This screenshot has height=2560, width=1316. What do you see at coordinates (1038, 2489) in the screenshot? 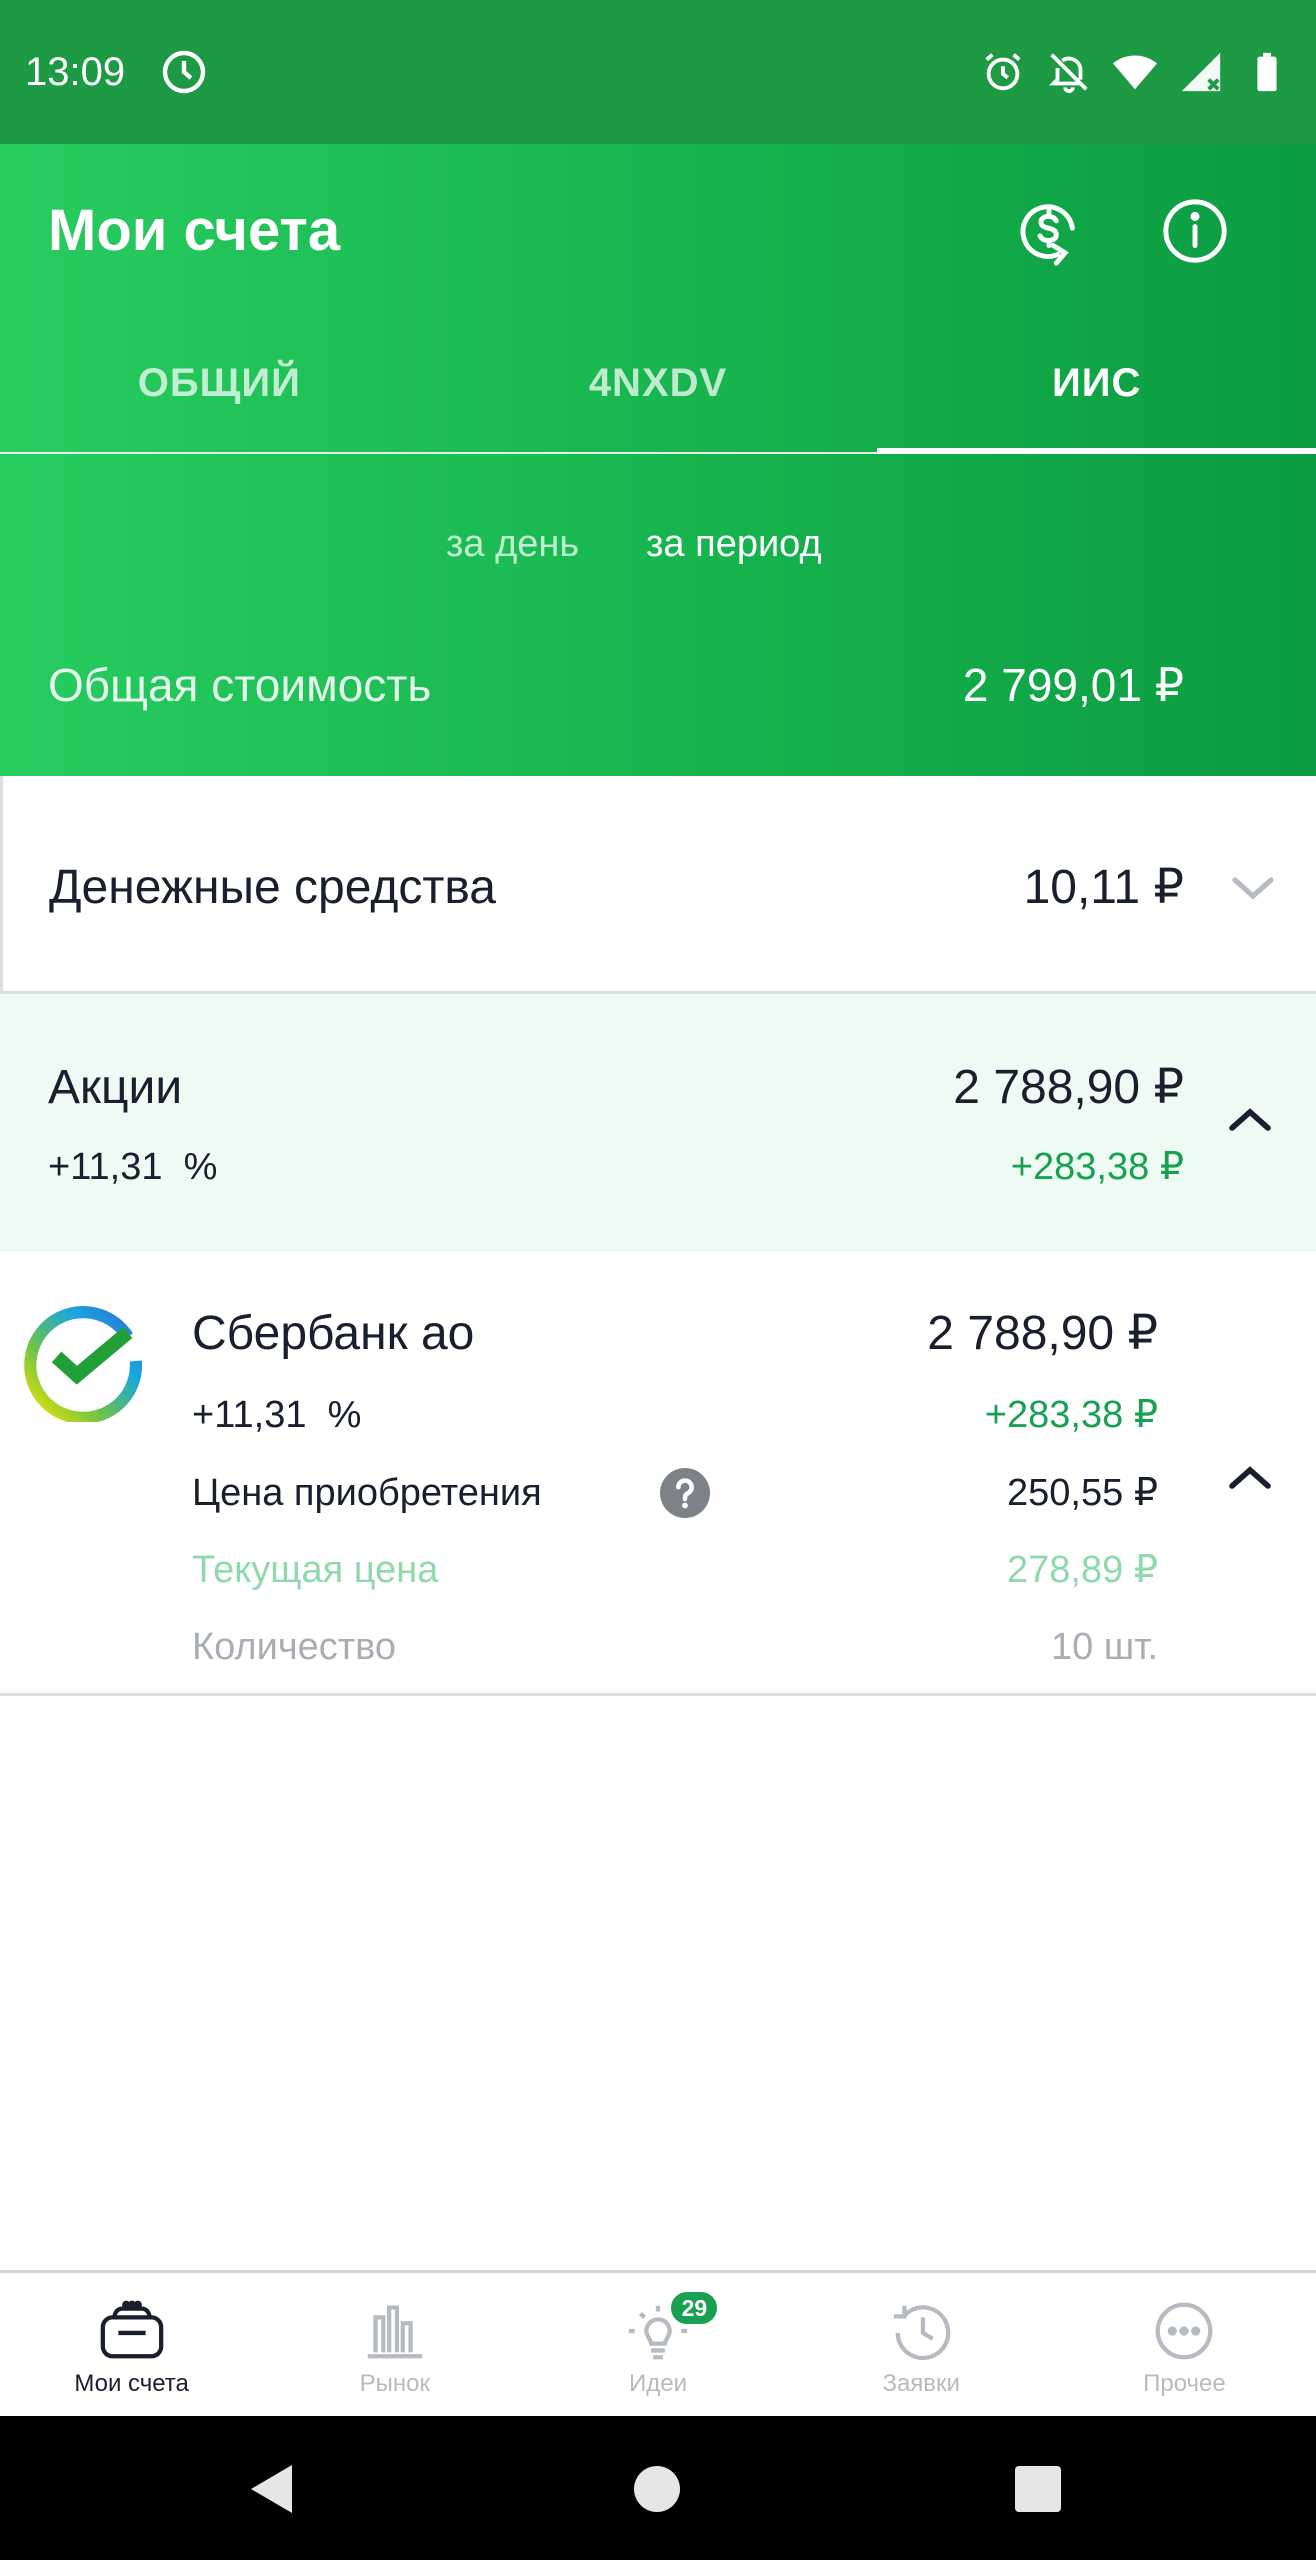
I see `recent-apps-icon` at bounding box center [1038, 2489].